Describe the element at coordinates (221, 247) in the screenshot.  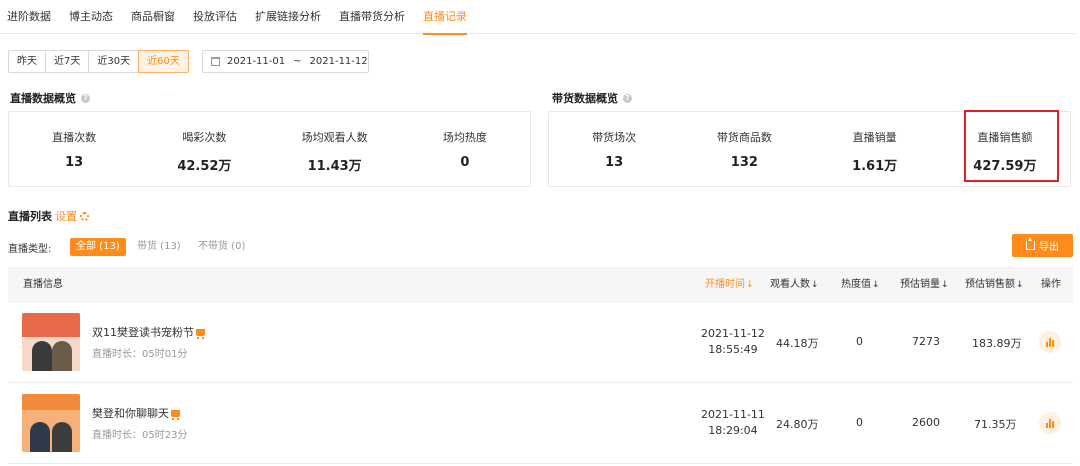
I see `type-no-sales-button: 不带货 (0)` at that location.